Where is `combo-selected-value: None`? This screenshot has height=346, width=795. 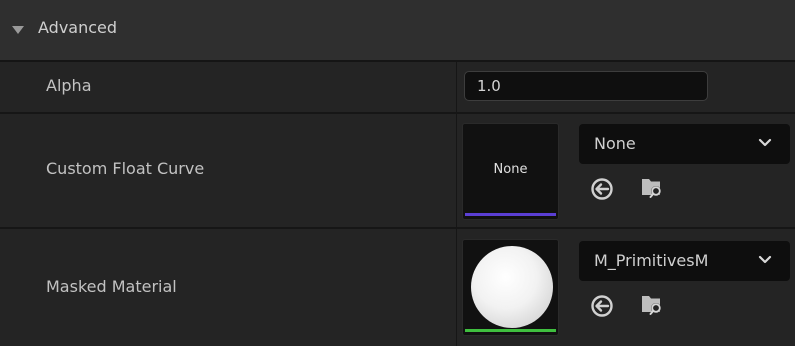 combo-selected-value: None is located at coordinates (615, 143).